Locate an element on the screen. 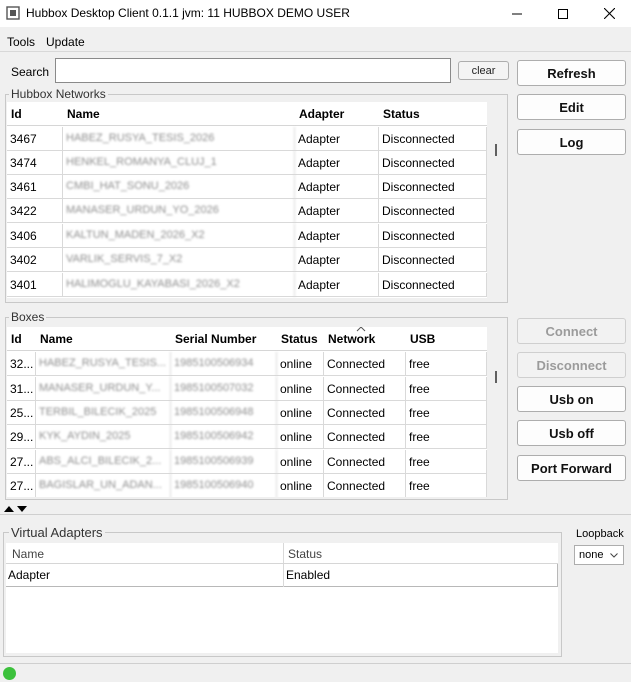 The height and width of the screenshot is (682, 631). clear-button: clear is located at coordinates (483, 70).